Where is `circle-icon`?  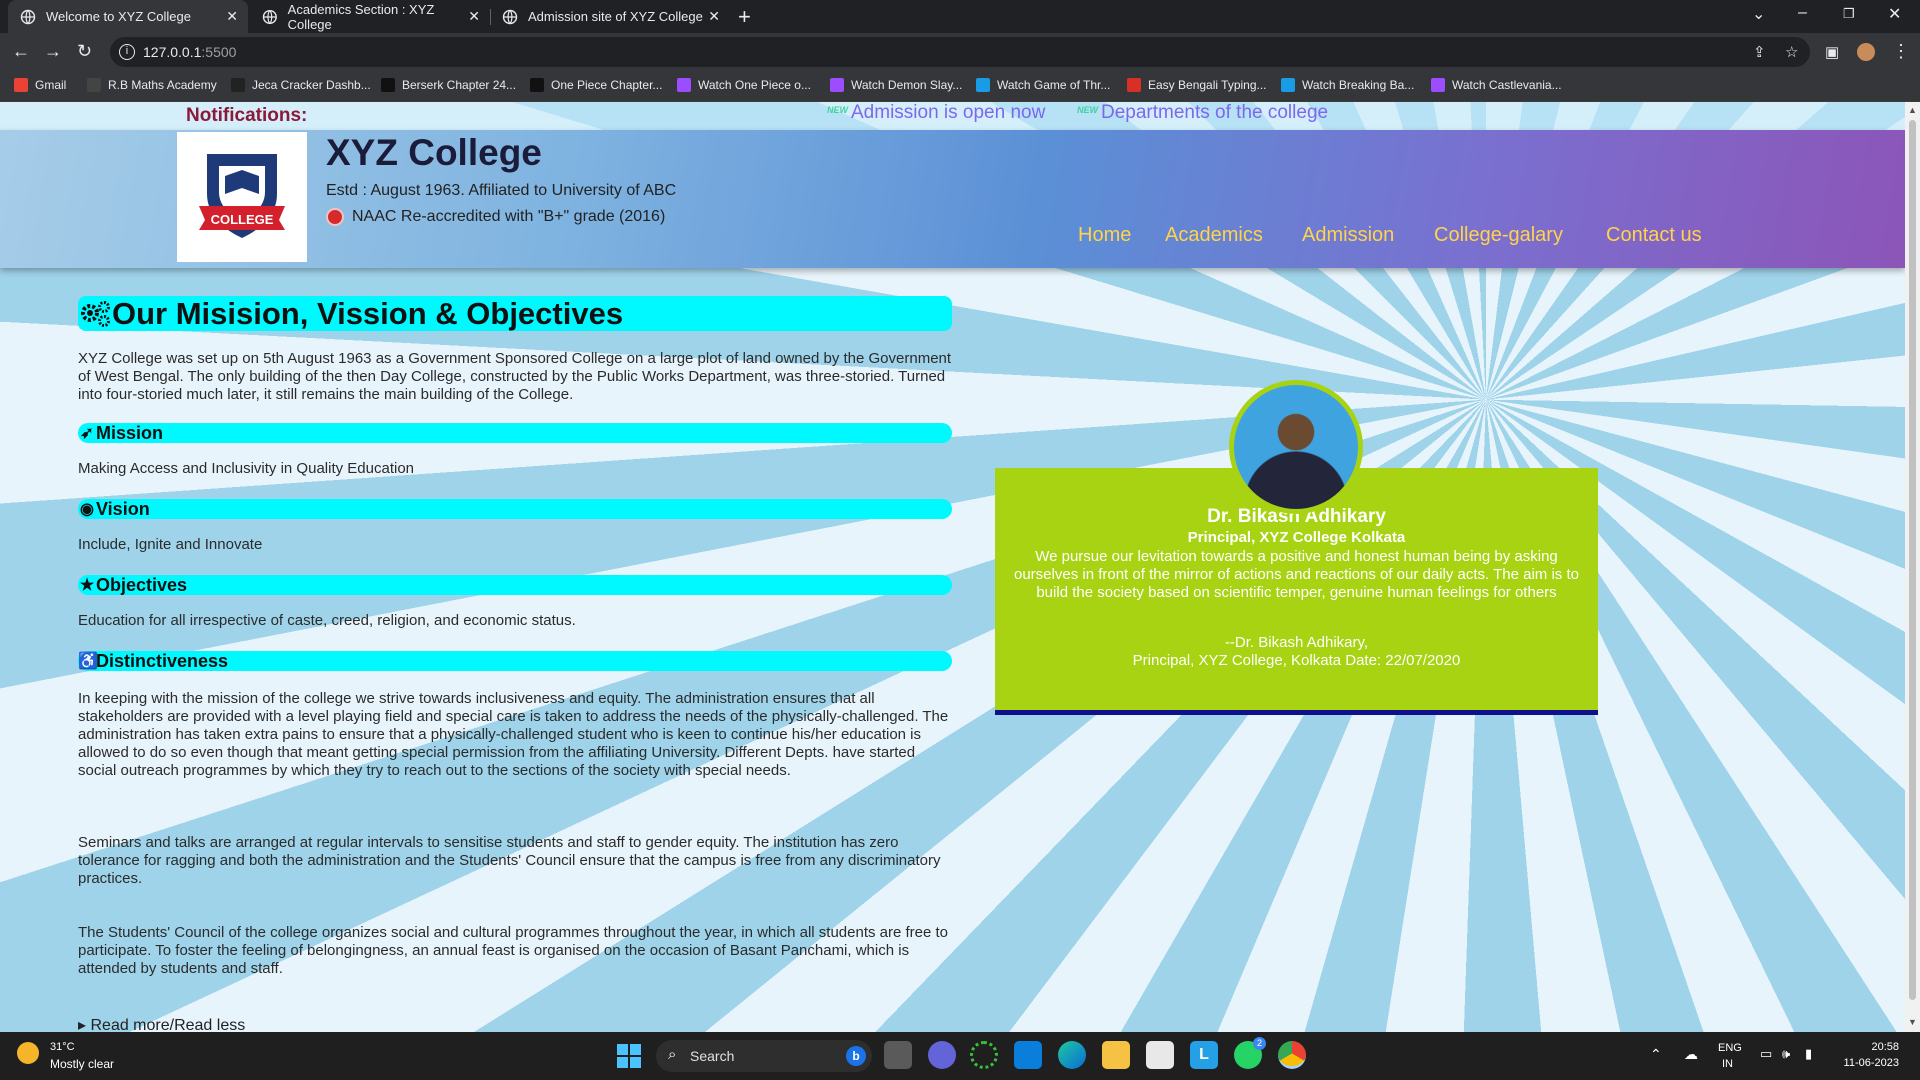 circle-icon is located at coordinates (238, 85).